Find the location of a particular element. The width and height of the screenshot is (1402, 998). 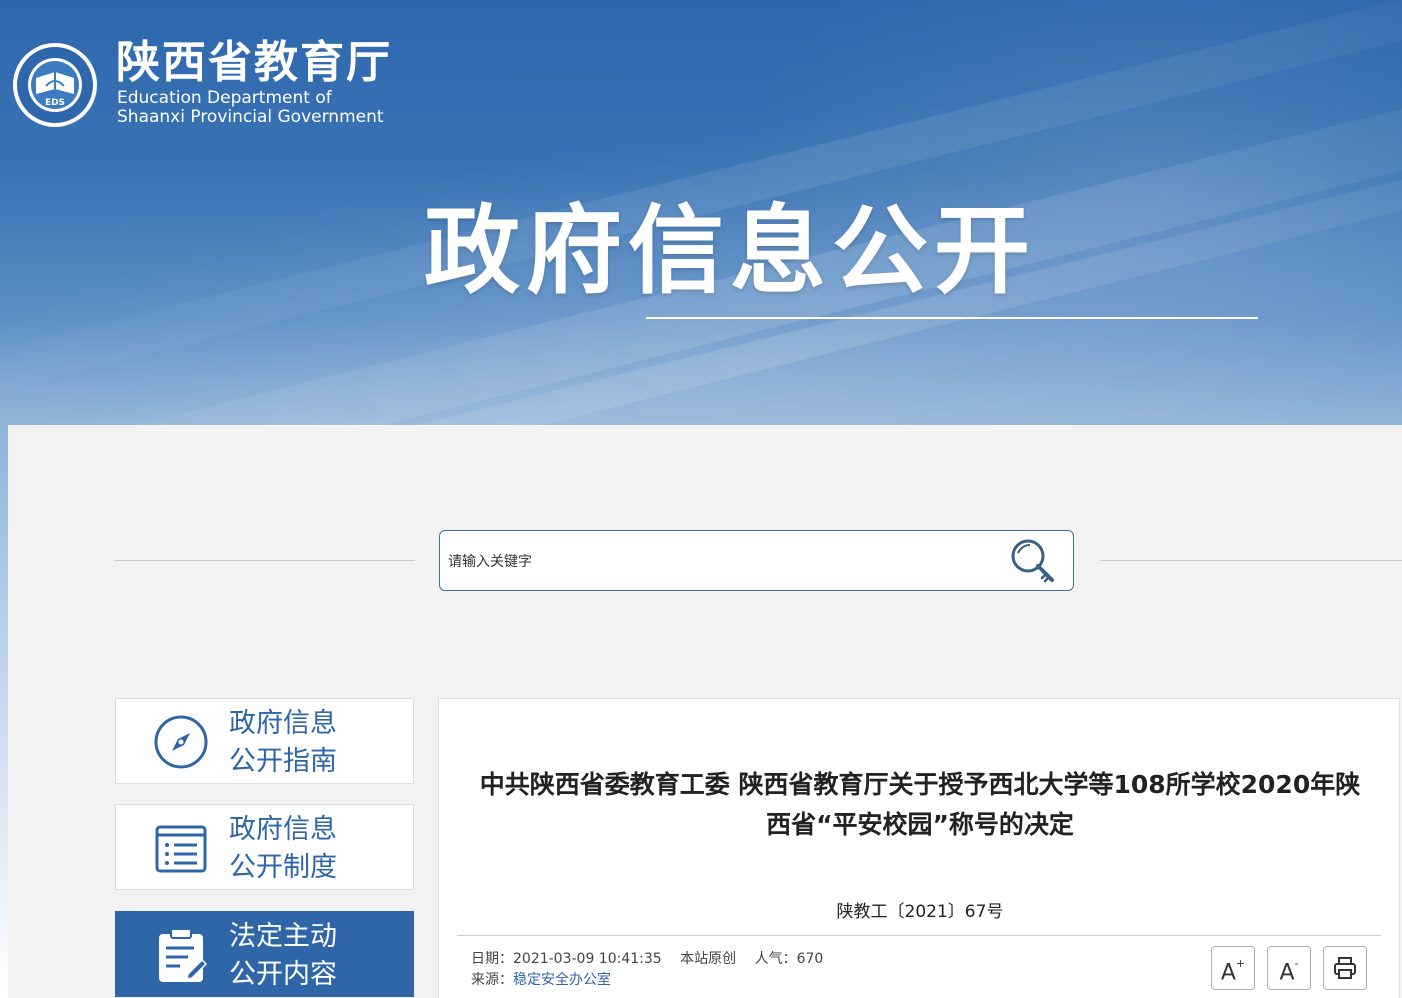

printer-icon is located at coordinates (1345, 968).